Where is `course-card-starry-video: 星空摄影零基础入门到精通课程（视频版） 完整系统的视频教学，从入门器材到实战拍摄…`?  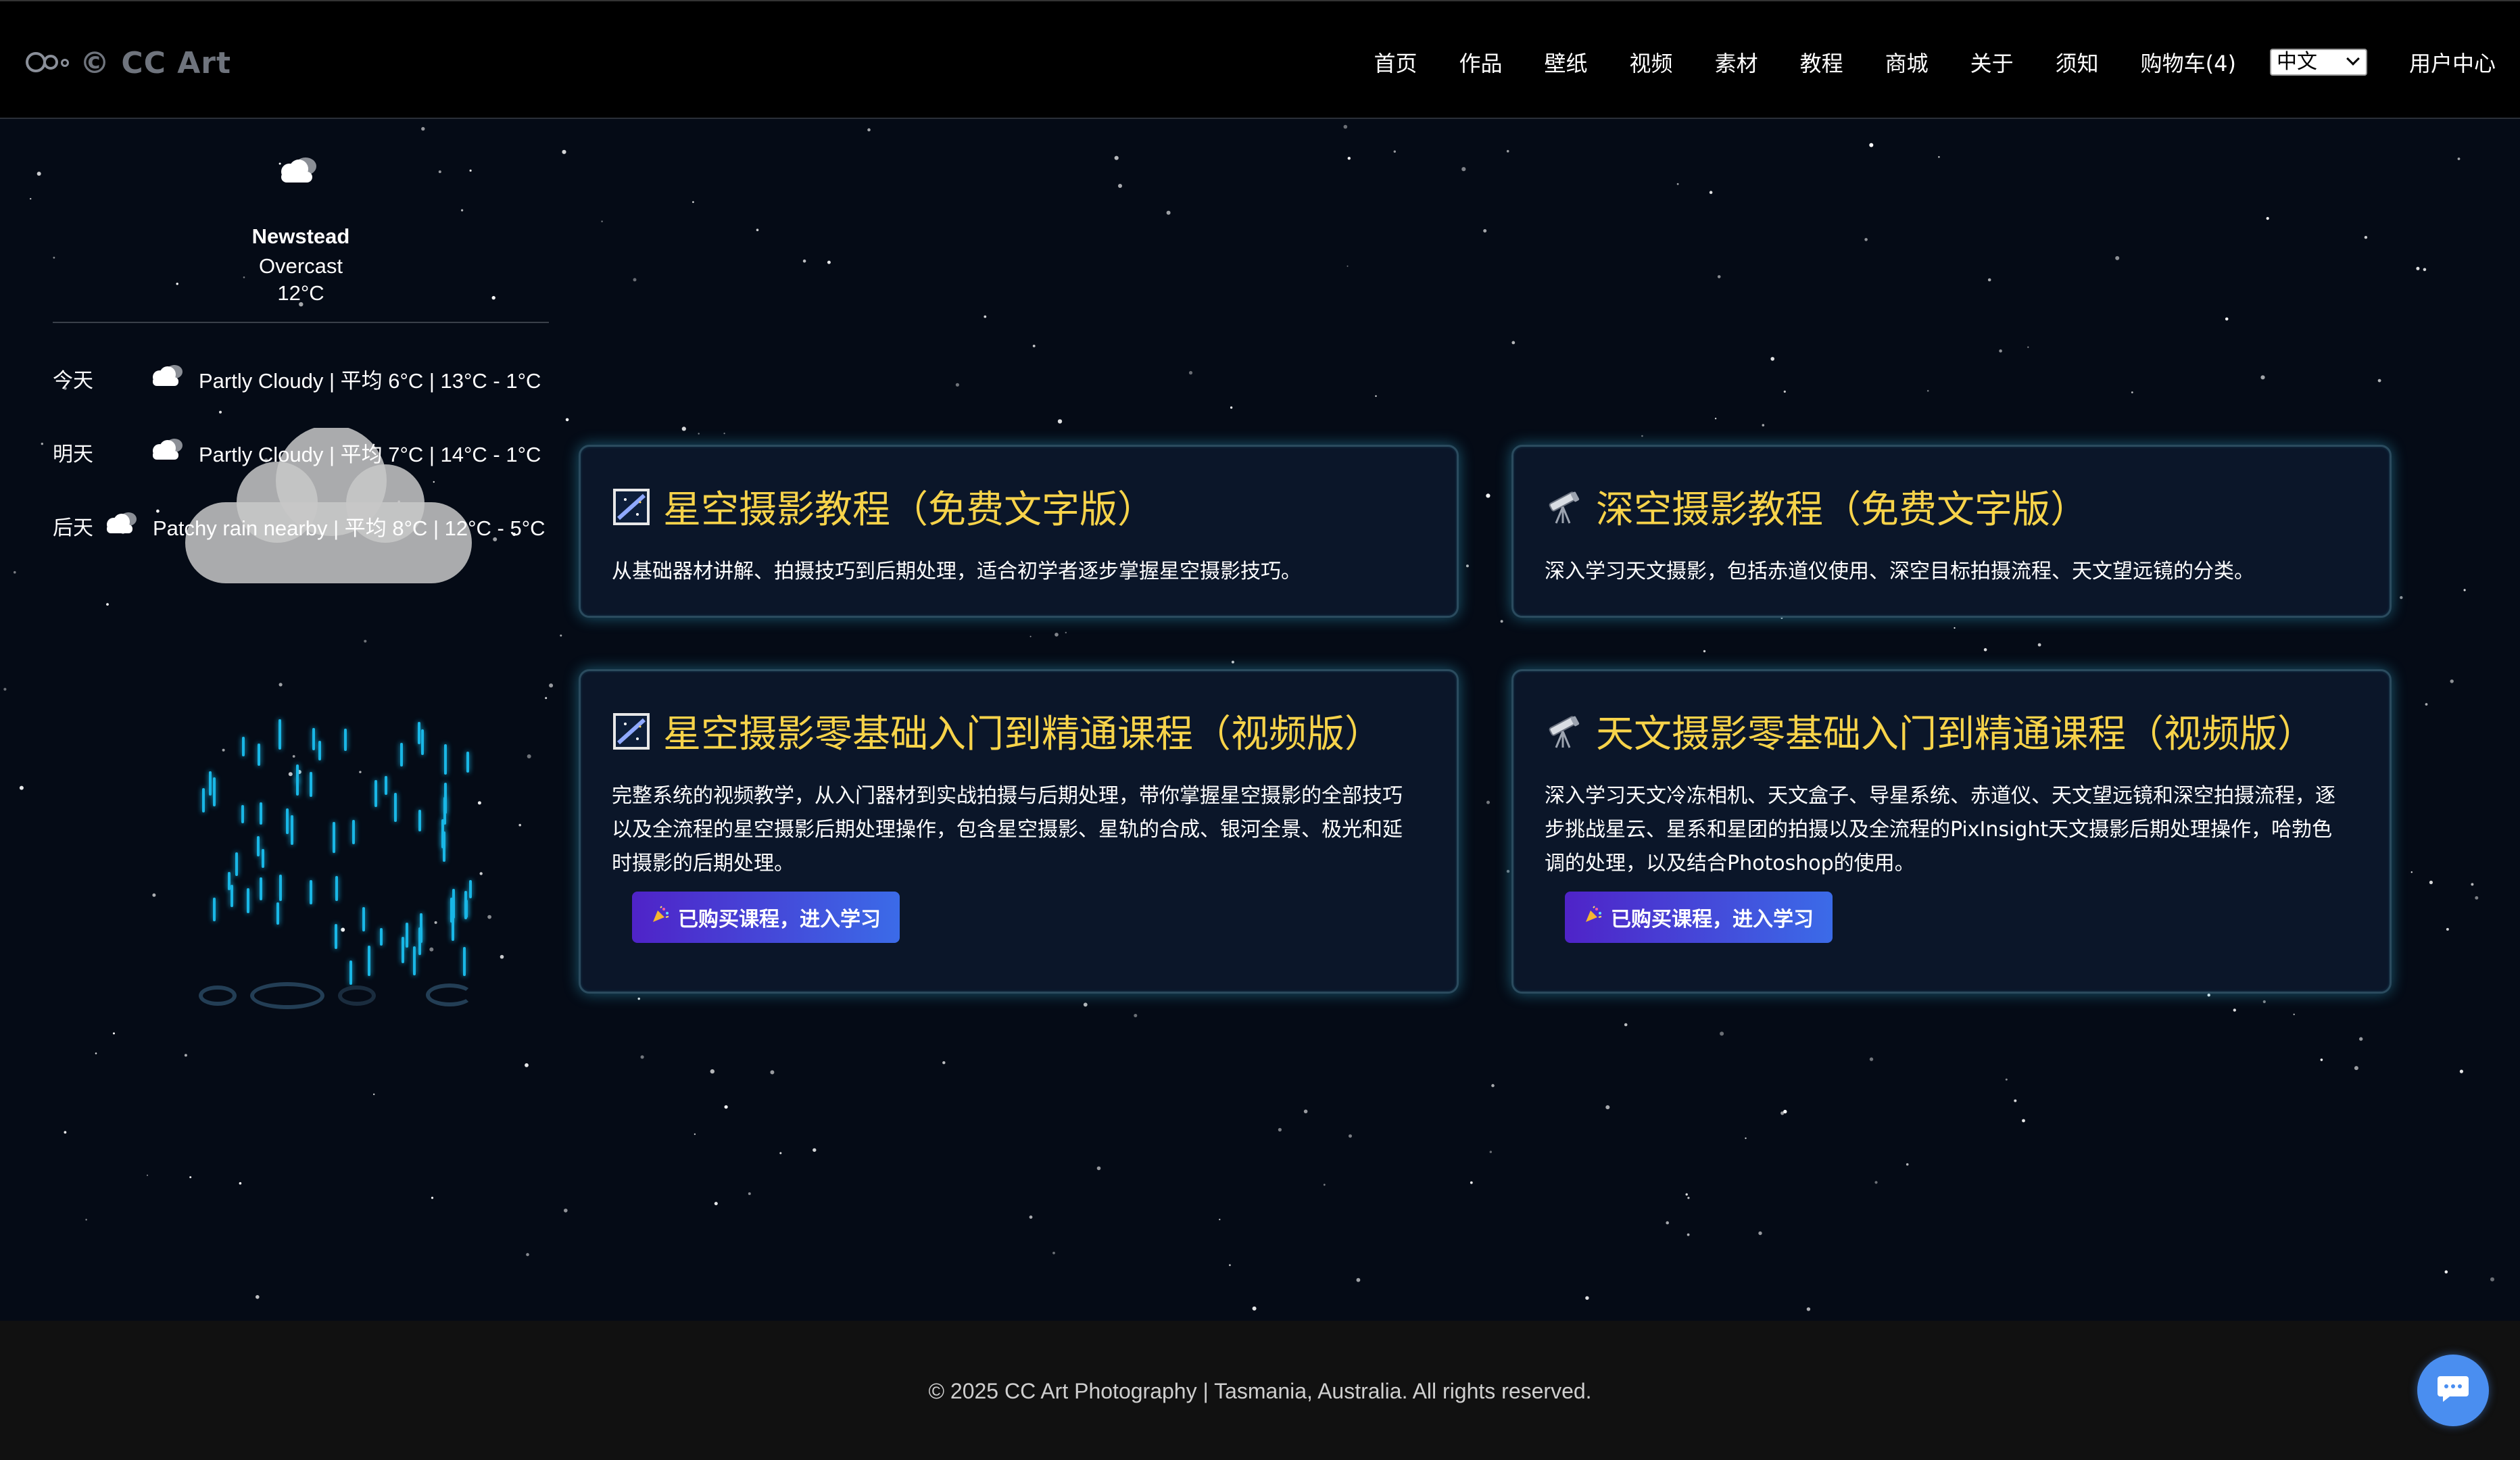
course-card-starry-video: 星空摄影零基础入门到精通课程（视频版） 完整系统的视频教学，从入门器材到实战拍摄… is located at coordinates (1019, 831).